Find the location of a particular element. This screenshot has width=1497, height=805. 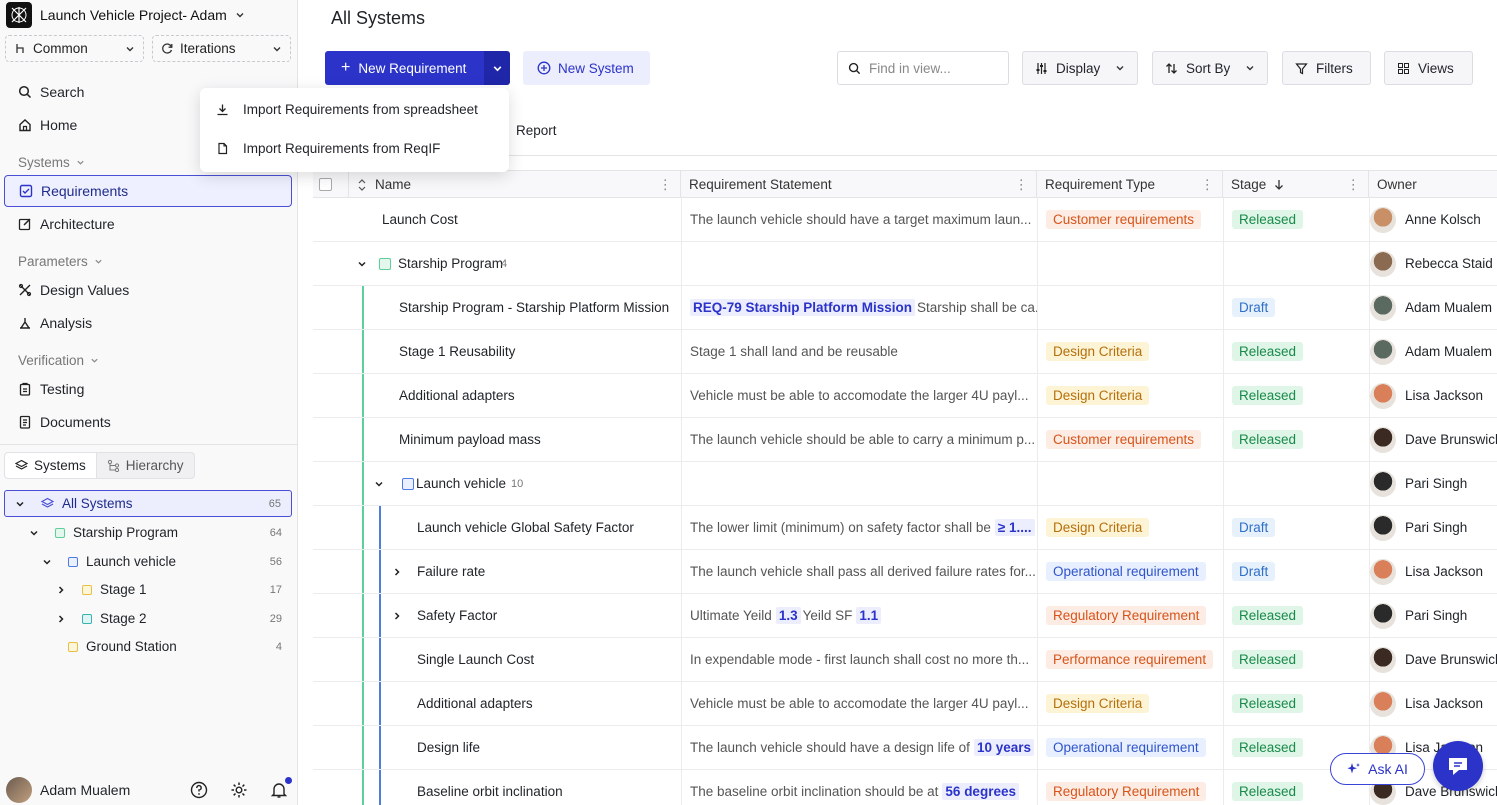

tree-item-launch-vehicle: Launch vehicle 56 is located at coordinates (148, 561).